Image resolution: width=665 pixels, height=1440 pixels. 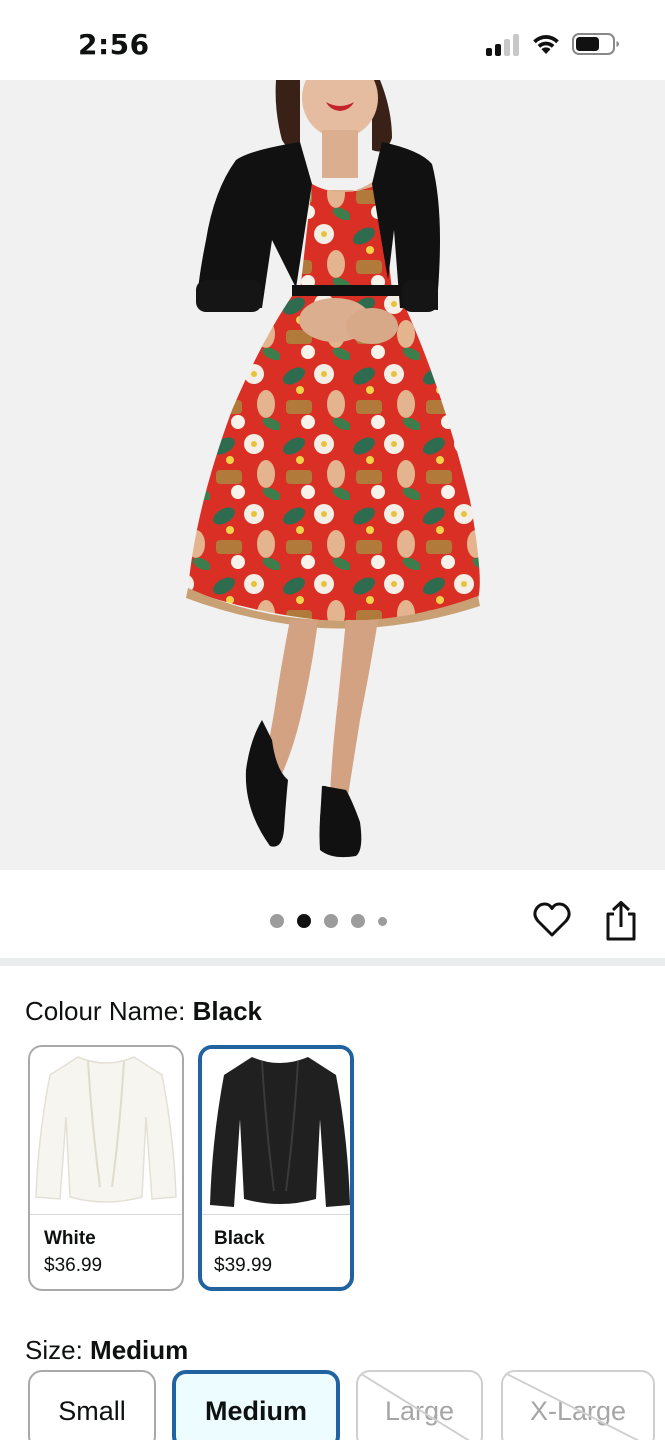 I want to click on size-option-large: Large, so click(x=419, y=1405).